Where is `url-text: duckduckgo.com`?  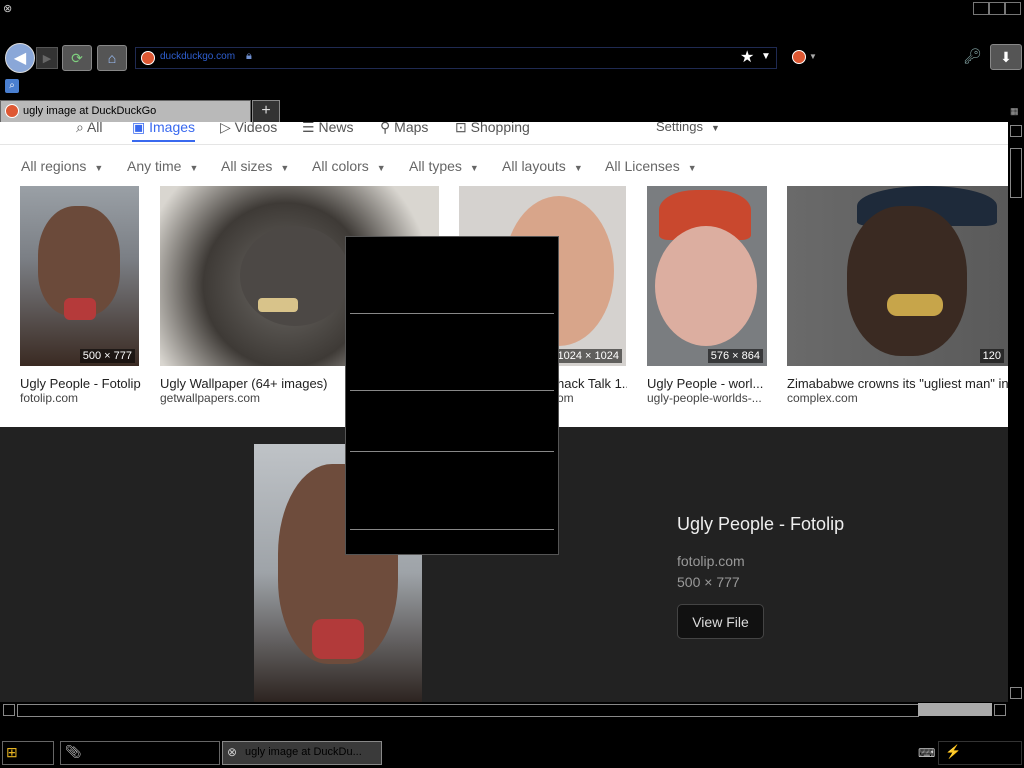 url-text: duckduckgo.com is located at coordinates (198, 56).